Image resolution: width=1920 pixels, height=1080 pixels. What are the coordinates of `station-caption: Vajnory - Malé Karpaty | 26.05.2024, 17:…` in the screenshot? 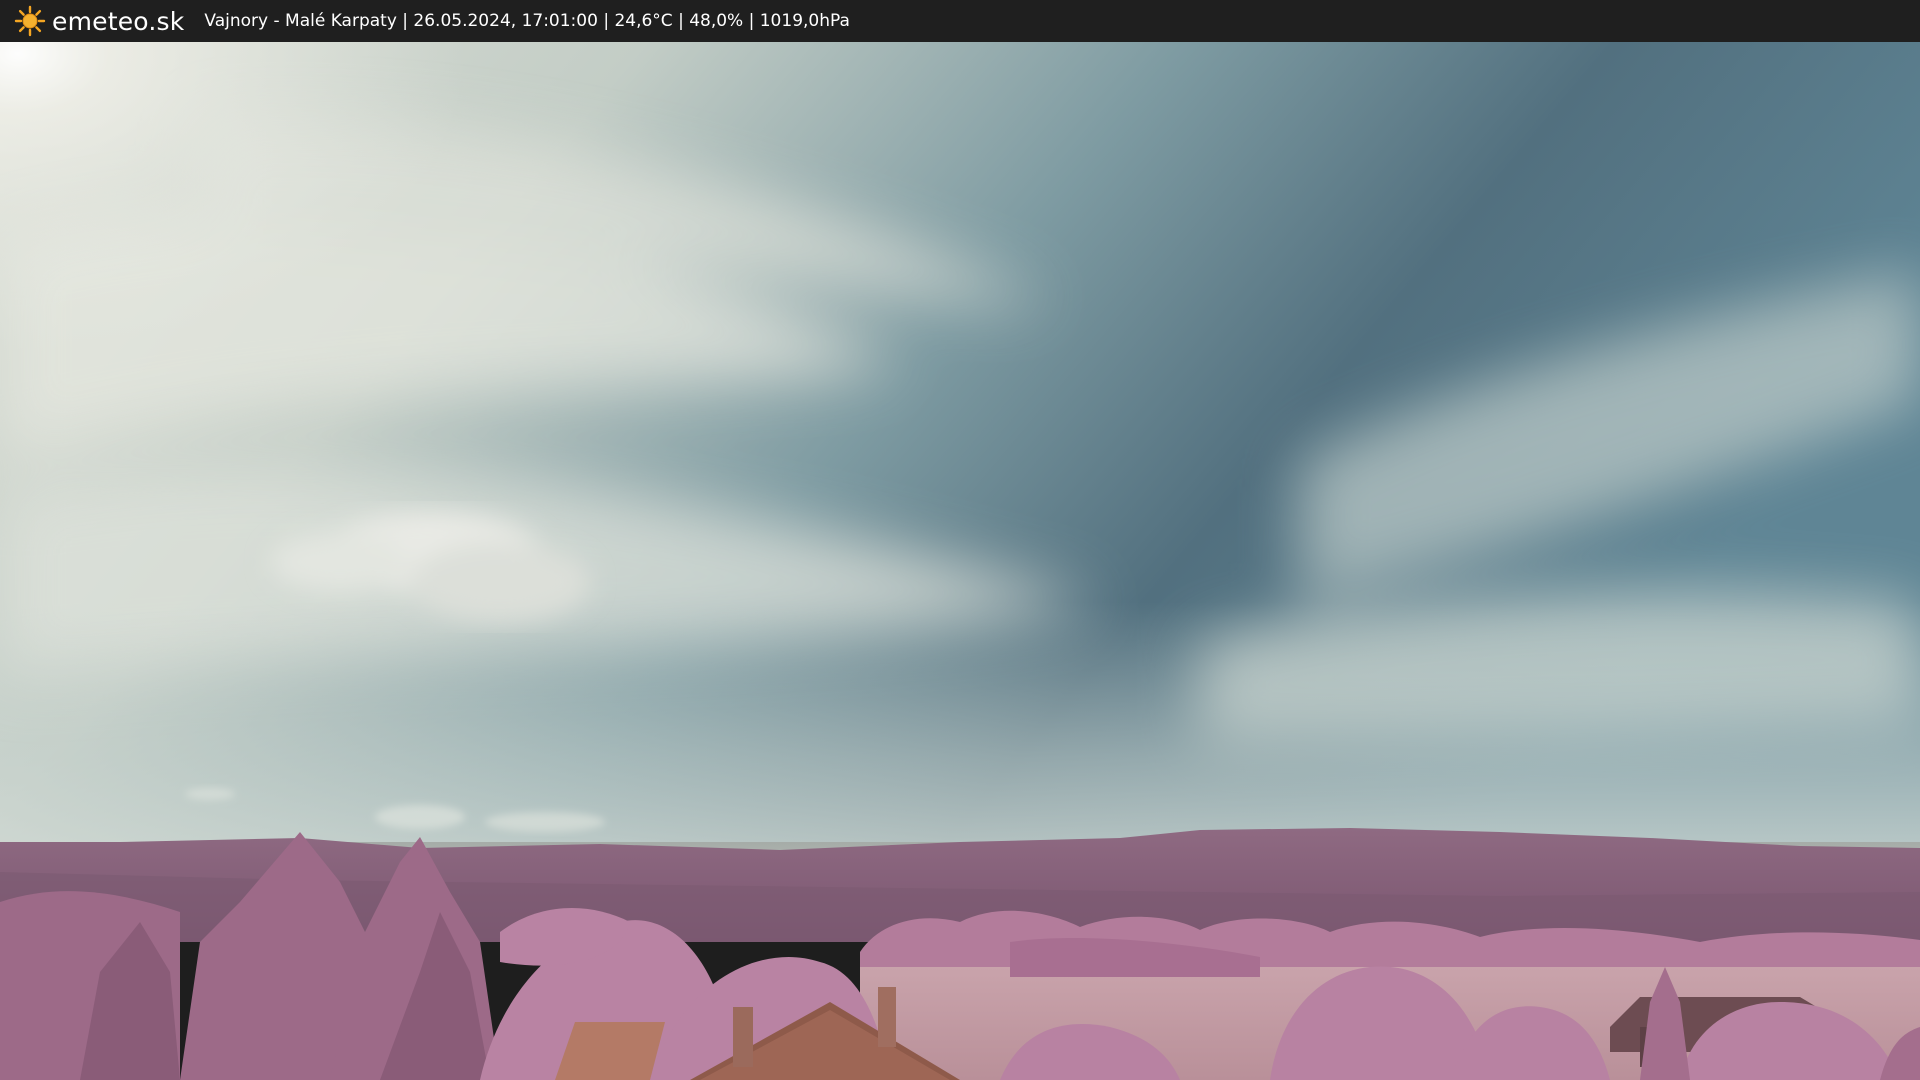 It's located at (527, 21).